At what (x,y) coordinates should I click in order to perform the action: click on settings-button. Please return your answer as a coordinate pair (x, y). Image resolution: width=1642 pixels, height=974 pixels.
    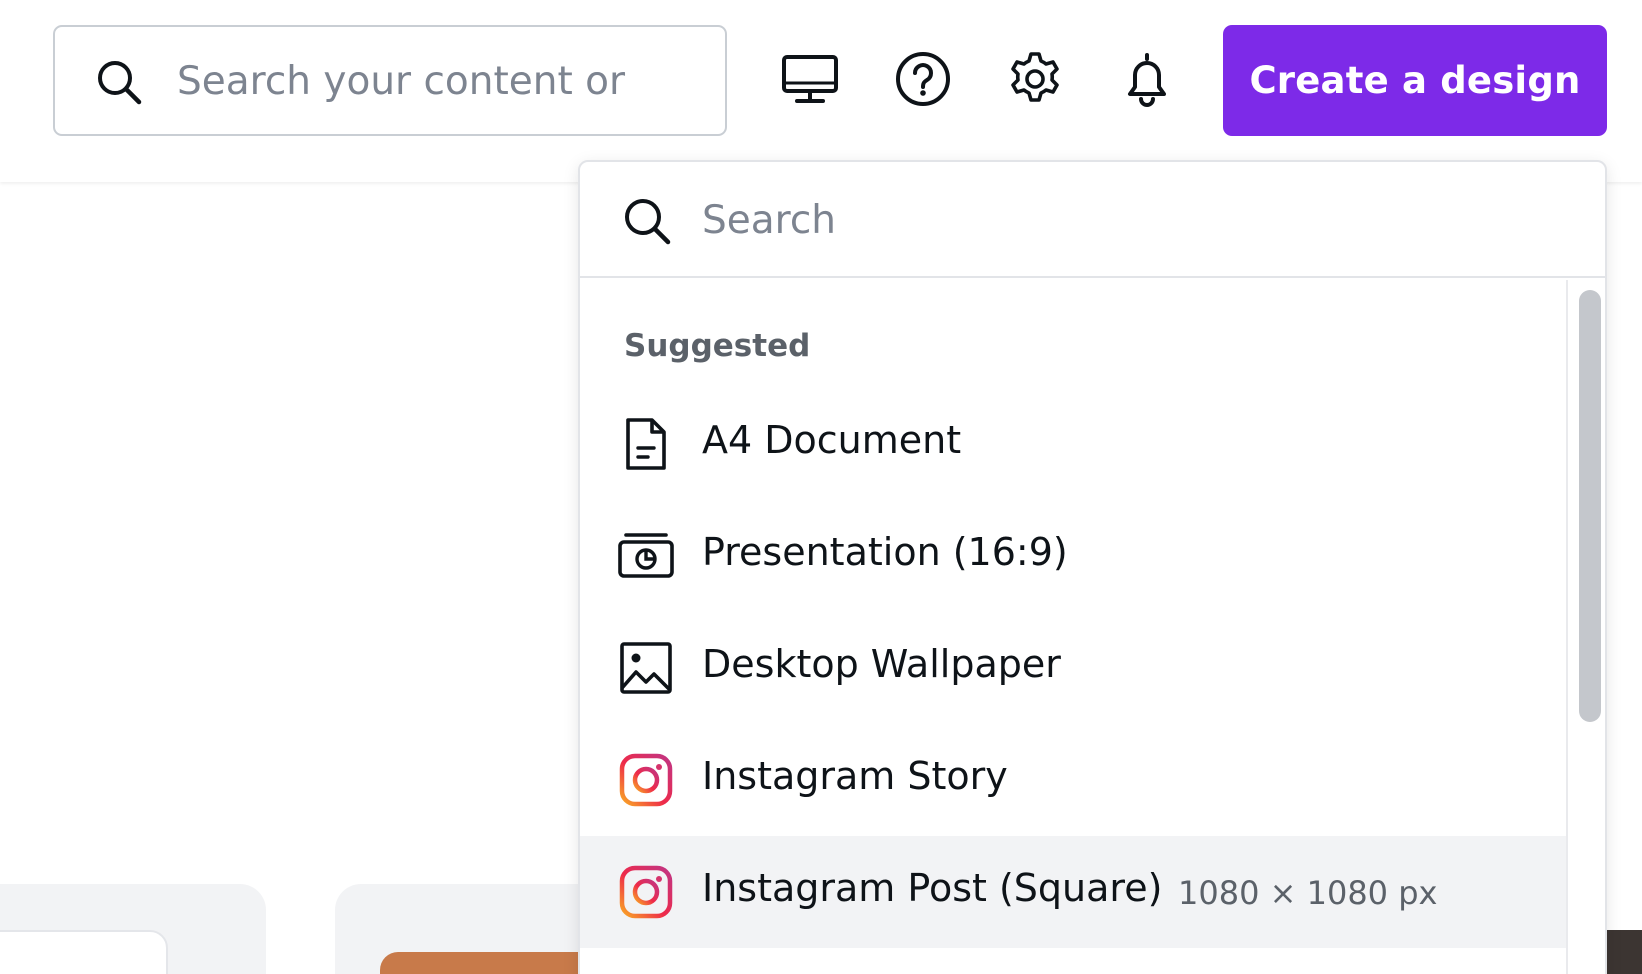
    Looking at the image, I should click on (1035, 79).